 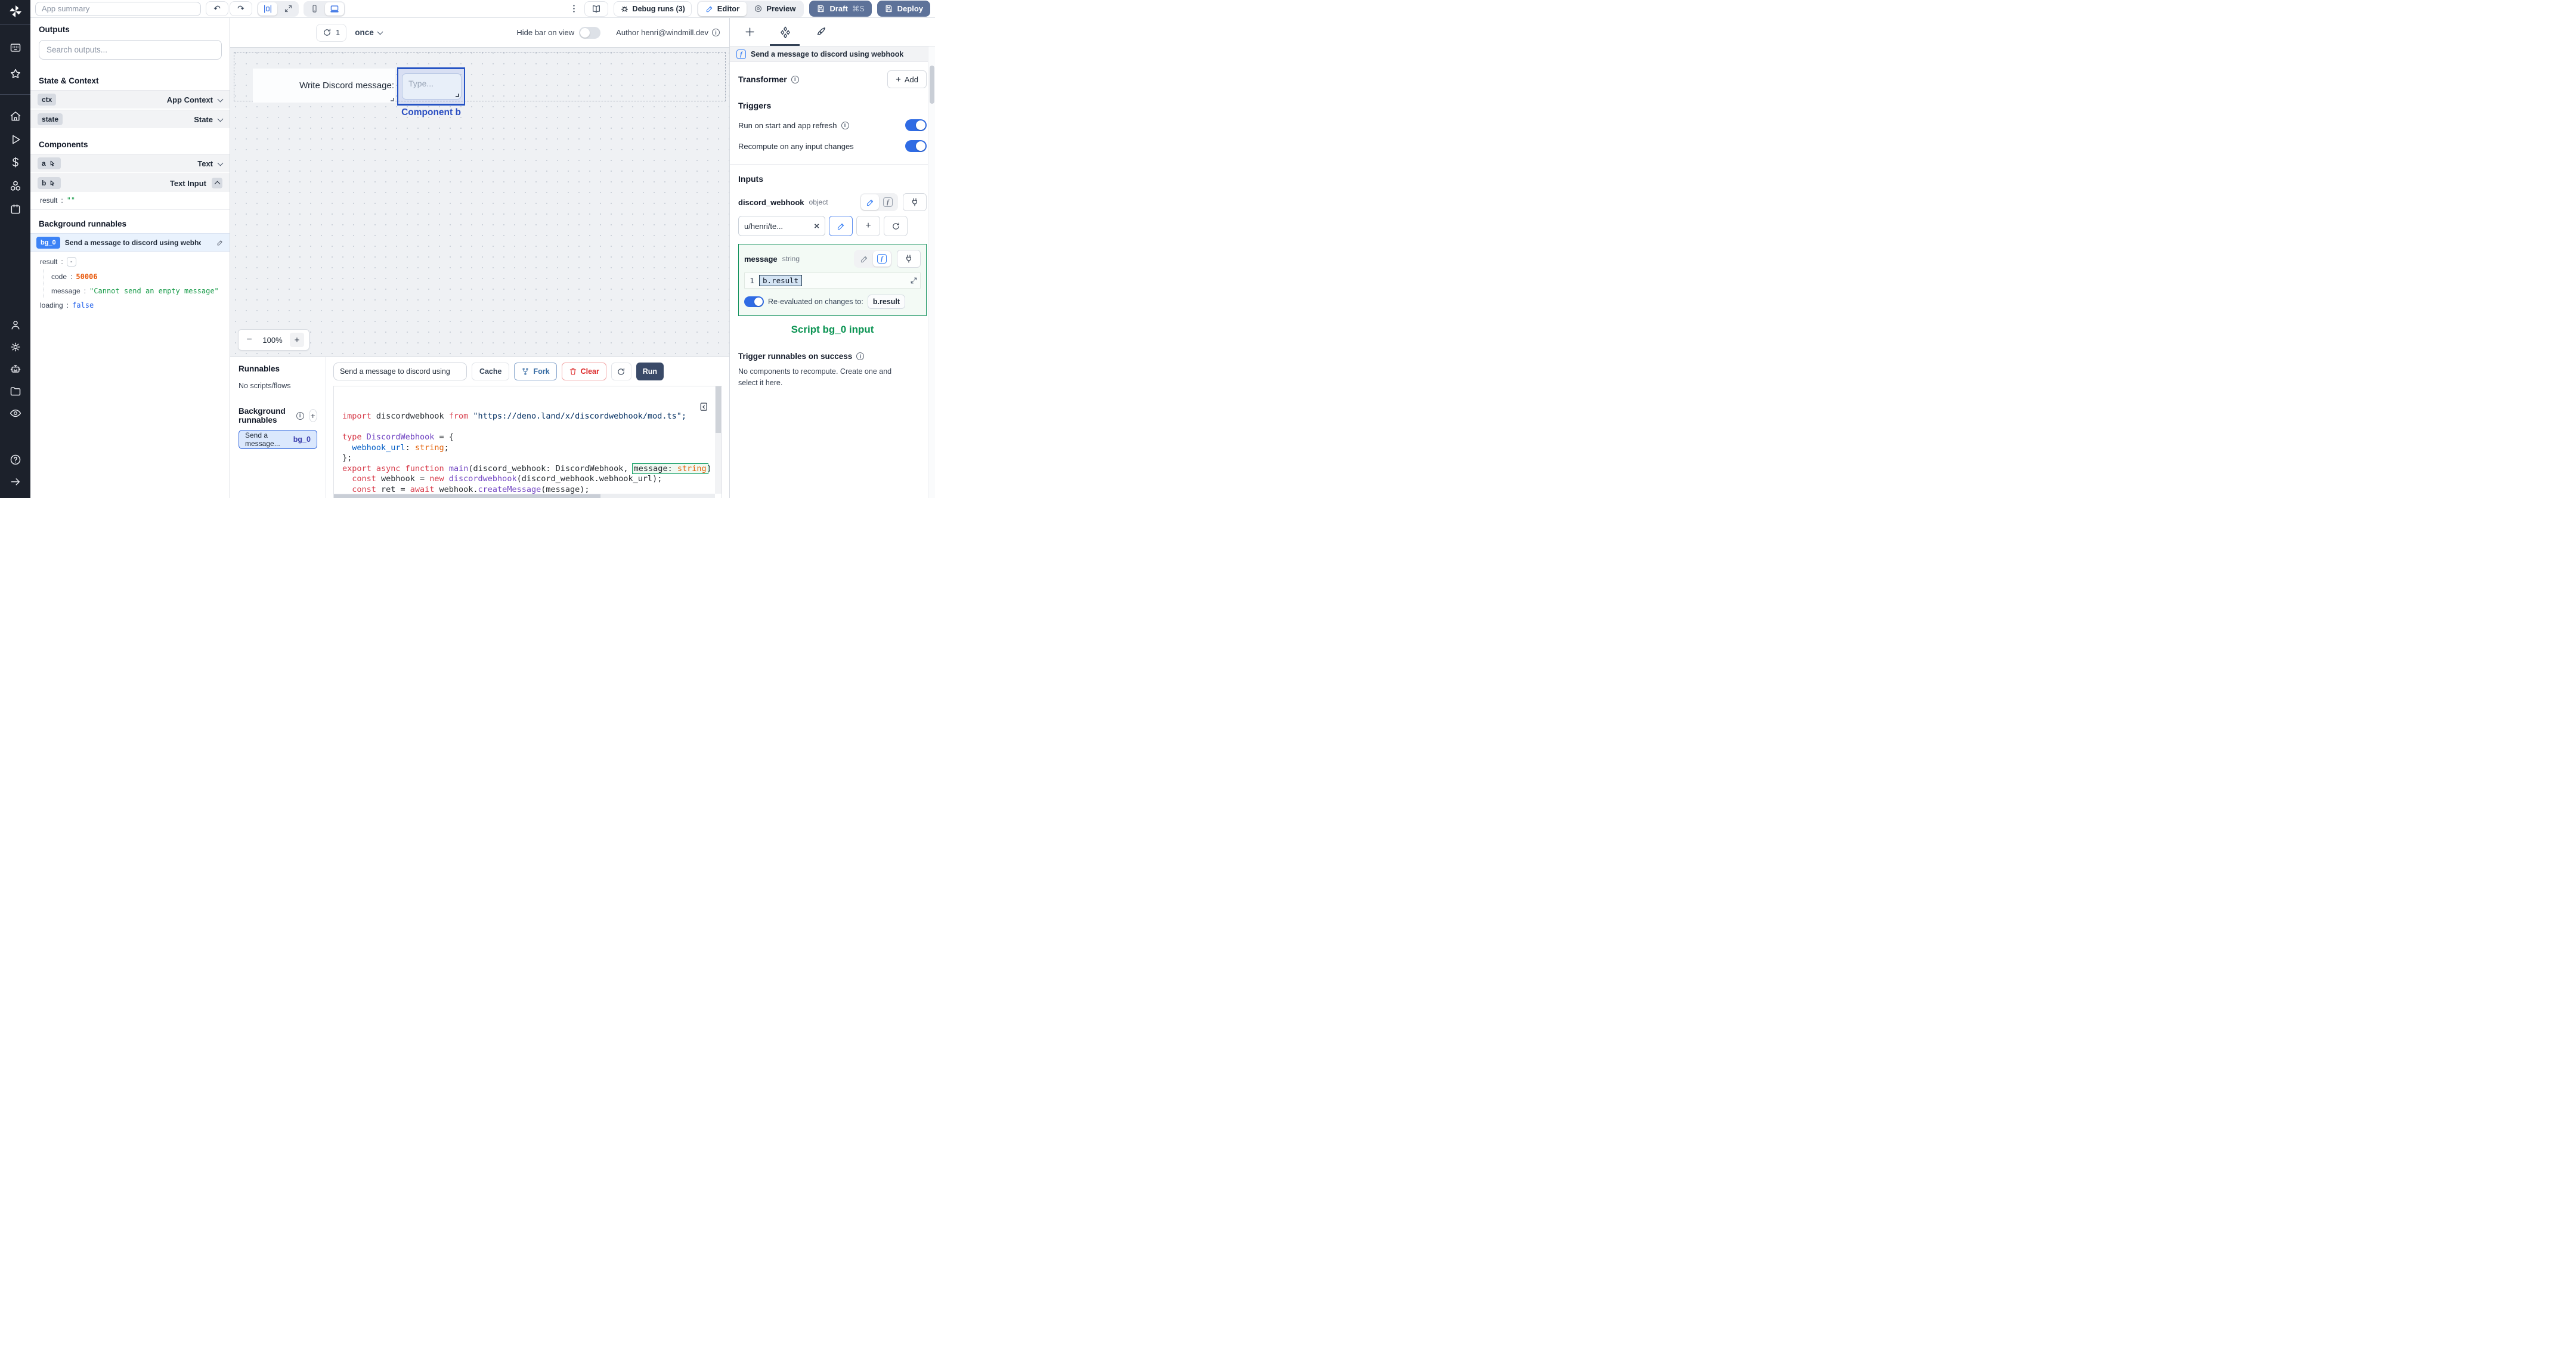 I want to click on edit-resource-button, so click(x=841, y=226).